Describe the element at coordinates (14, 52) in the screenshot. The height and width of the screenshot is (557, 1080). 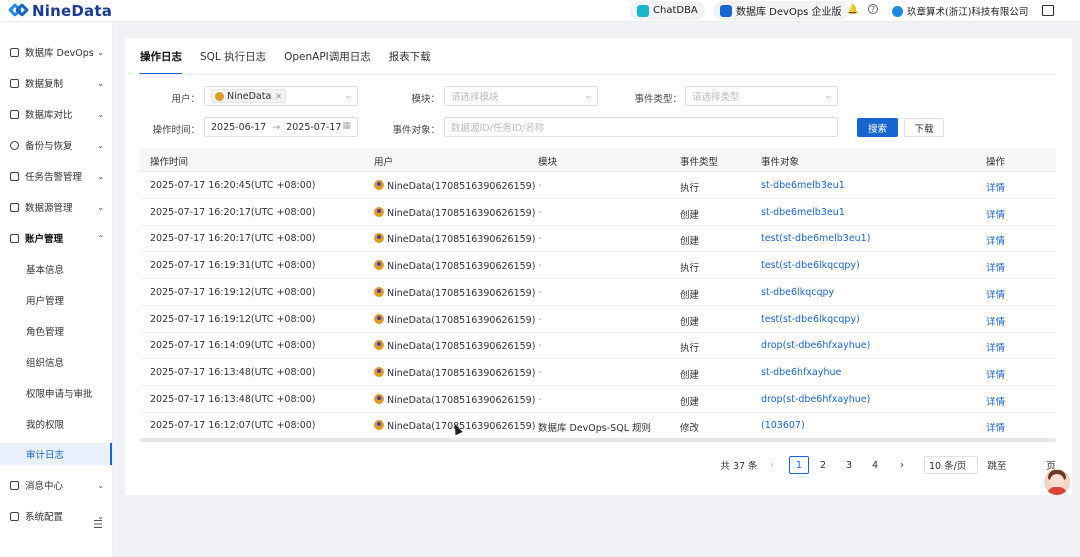
I see `devops-icon` at that location.